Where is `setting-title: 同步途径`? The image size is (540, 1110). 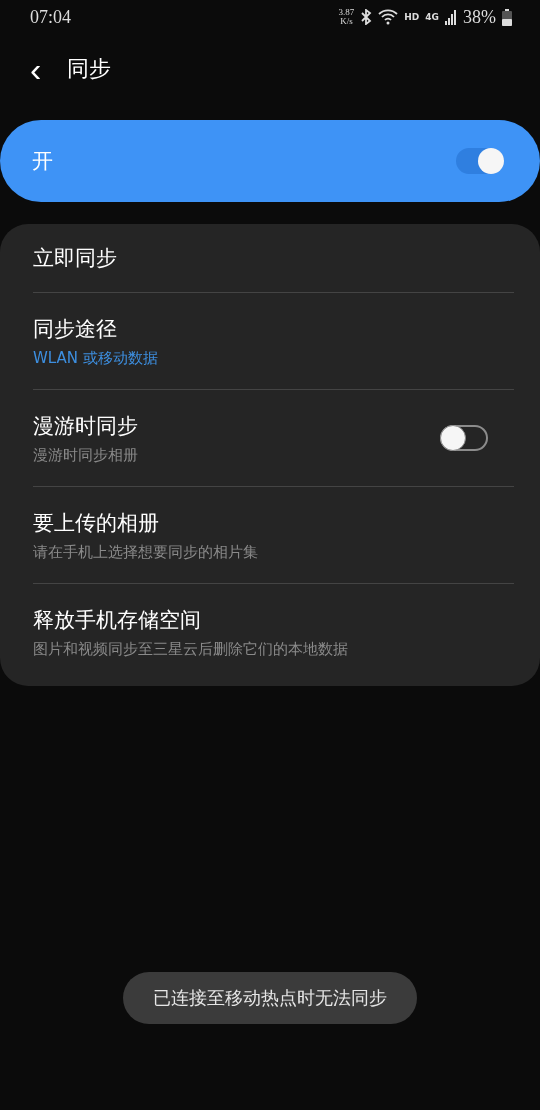
setting-title: 同步途径 is located at coordinates (260, 328).